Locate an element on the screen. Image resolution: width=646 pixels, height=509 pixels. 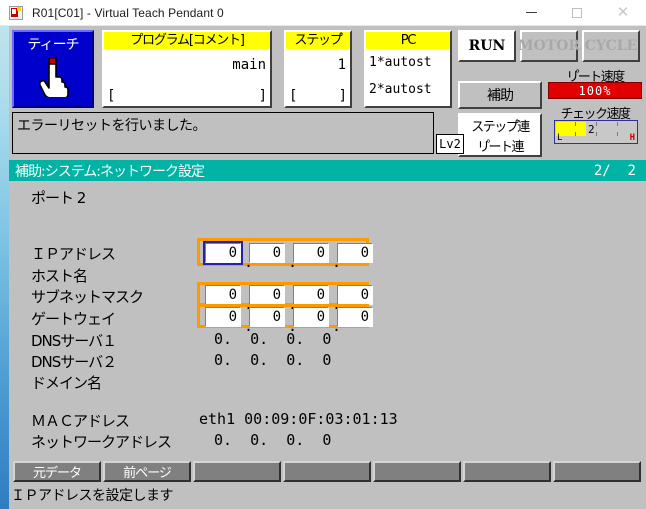
subnet-mask-label: サブネットマスク is located at coordinates (87, 297).